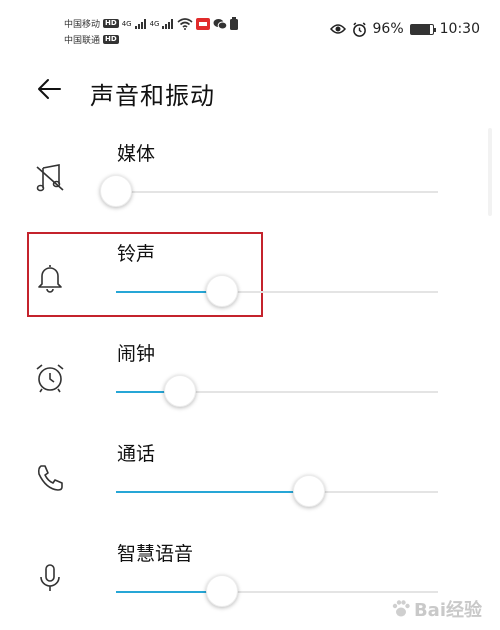 This screenshot has height=630, width=500. Describe the element at coordinates (269, 191) in the screenshot. I see `volume-slider-media` at that location.